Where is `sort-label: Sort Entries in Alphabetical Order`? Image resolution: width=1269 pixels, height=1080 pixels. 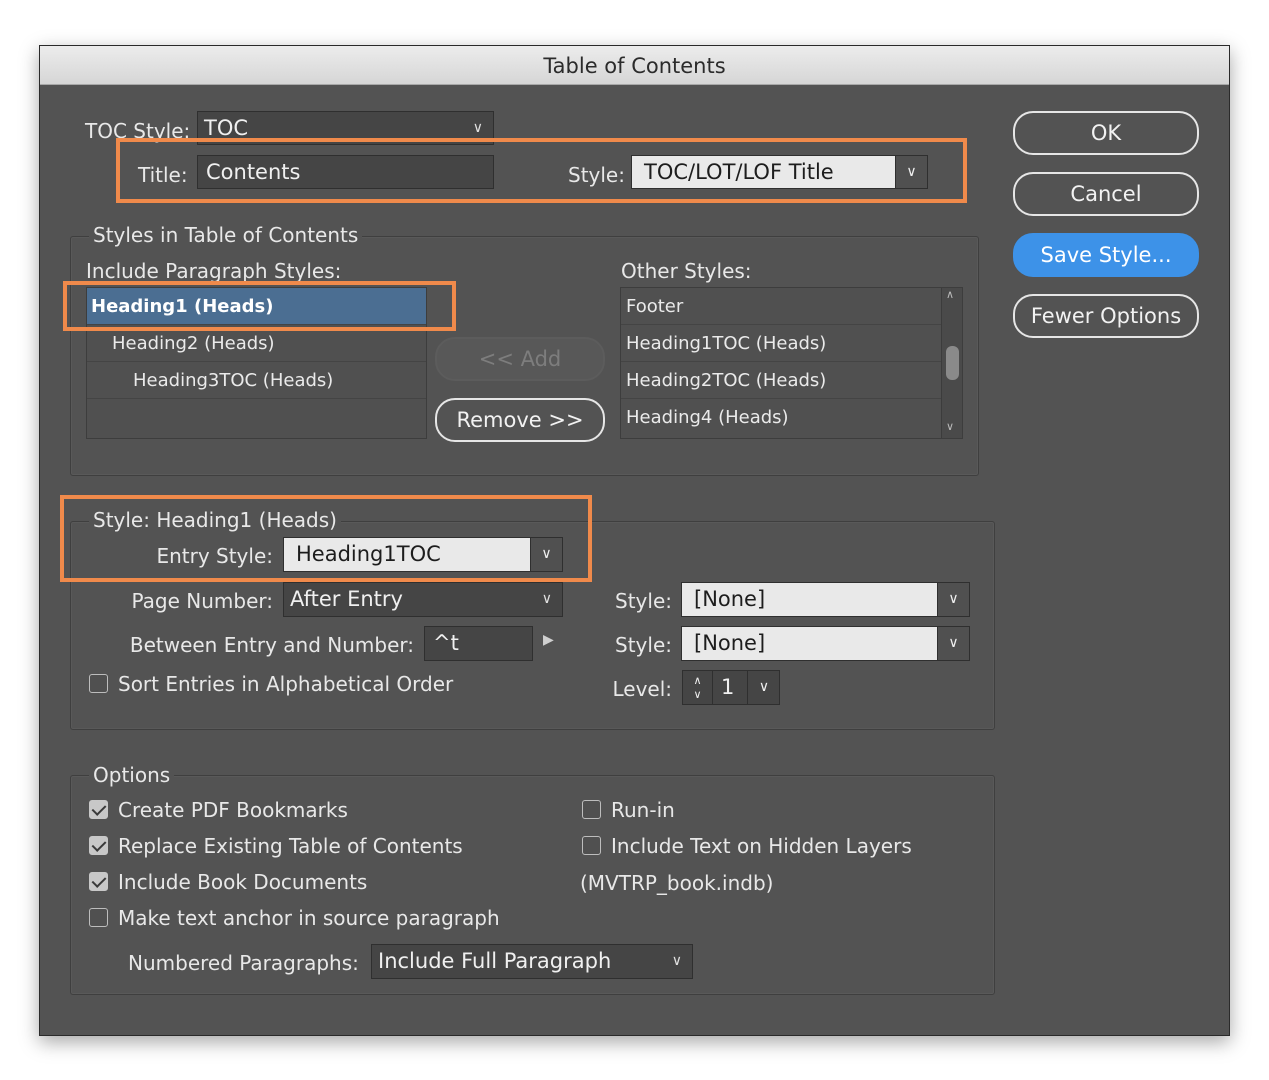
sort-label: Sort Entries in Alphabetical Order is located at coordinates (286, 684).